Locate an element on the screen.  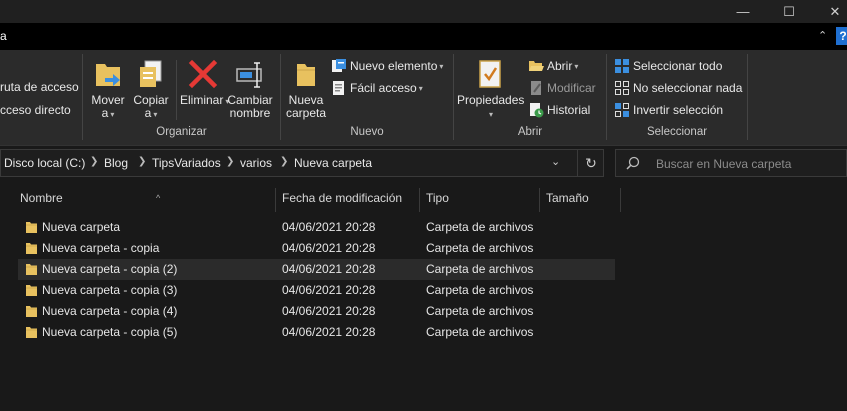
rename-label-2: nombre is located at coordinates (250, 113).